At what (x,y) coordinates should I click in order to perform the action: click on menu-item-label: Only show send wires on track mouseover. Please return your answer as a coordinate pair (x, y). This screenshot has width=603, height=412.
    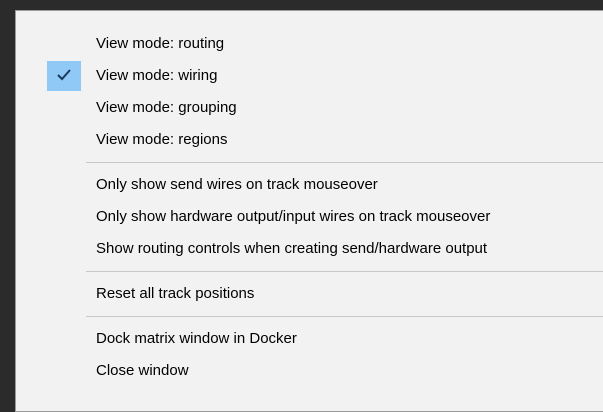
    Looking at the image, I should click on (237, 184).